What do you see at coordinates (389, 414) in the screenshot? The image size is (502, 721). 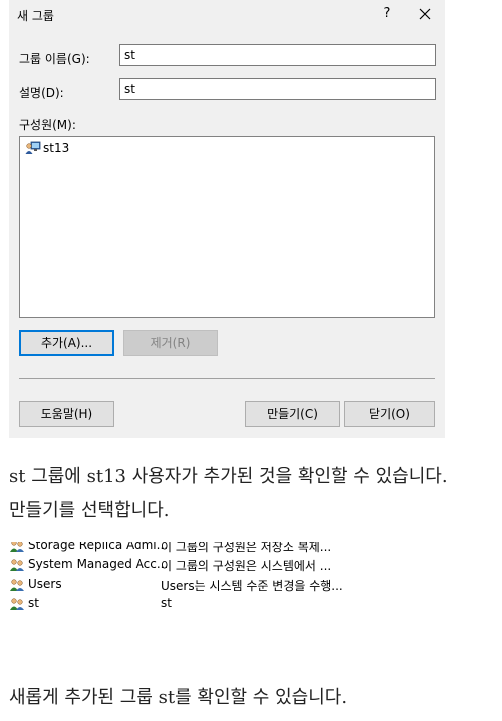 I see `close-button: 닫기(O)` at bounding box center [389, 414].